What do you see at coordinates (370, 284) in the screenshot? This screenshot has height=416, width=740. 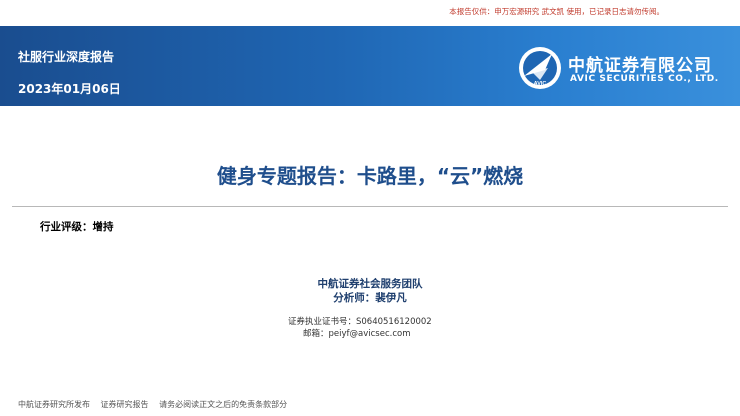 I see `research-team: 中航证券社会服务团队` at bounding box center [370, 284].